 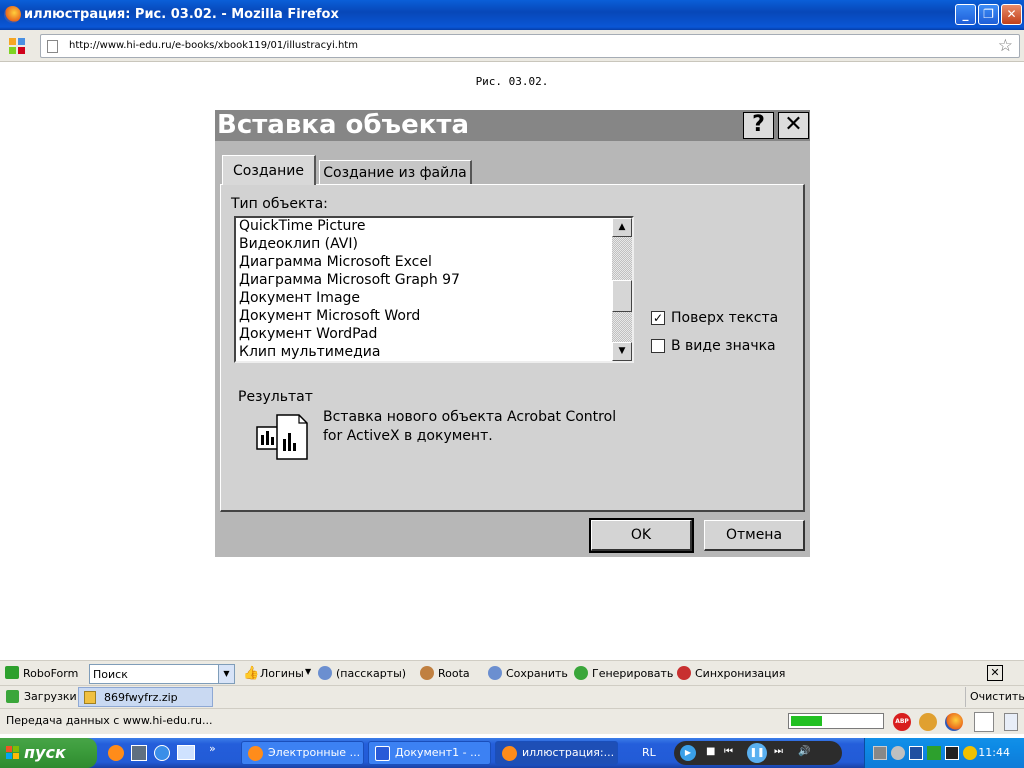 I want to click on list-scrollbar: ▲ ▼, so click(x=622, y=289).